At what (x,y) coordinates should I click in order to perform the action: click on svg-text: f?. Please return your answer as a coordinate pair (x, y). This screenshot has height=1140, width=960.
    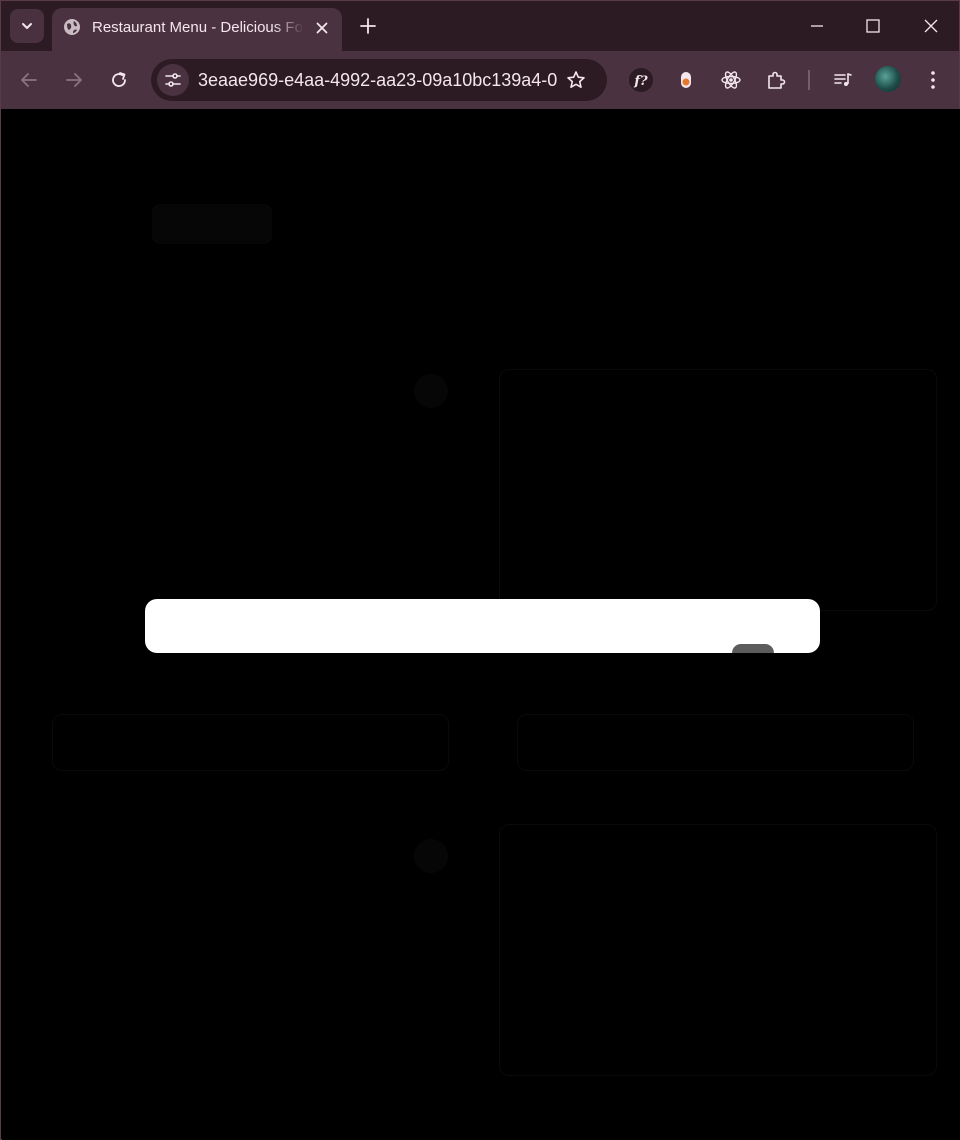
    Looking at the image, I should click on (640, 81).